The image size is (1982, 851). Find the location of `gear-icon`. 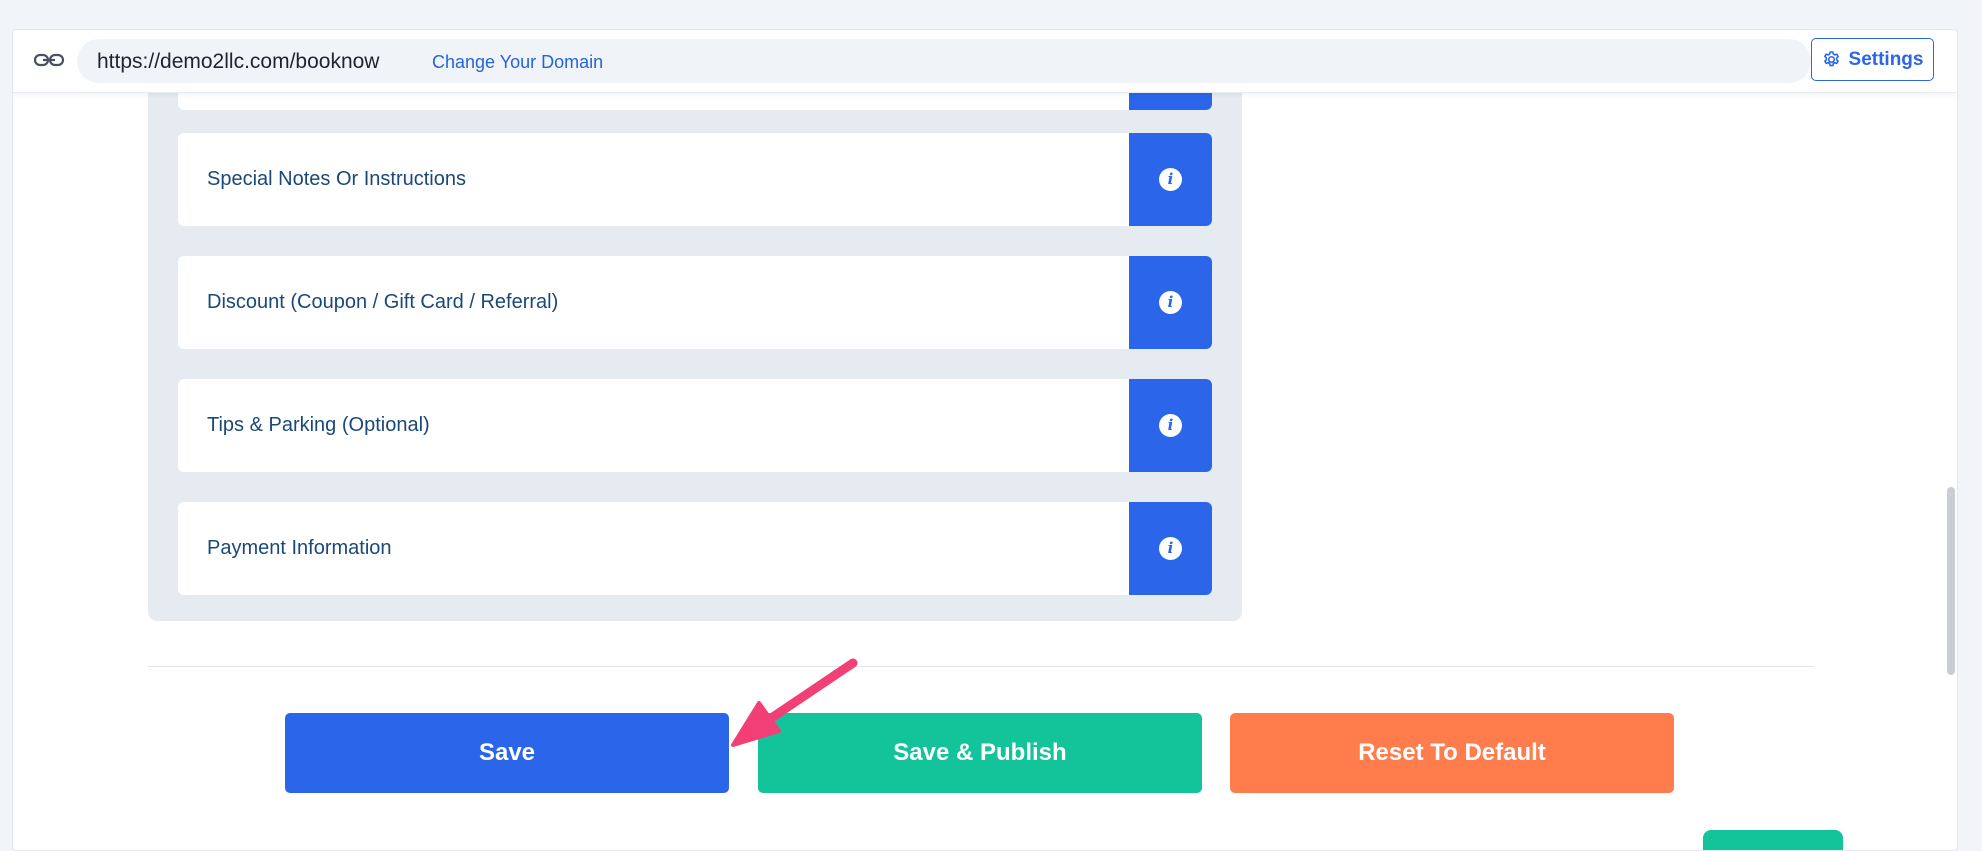

gear-icon is located at coordinates (1831, 59).